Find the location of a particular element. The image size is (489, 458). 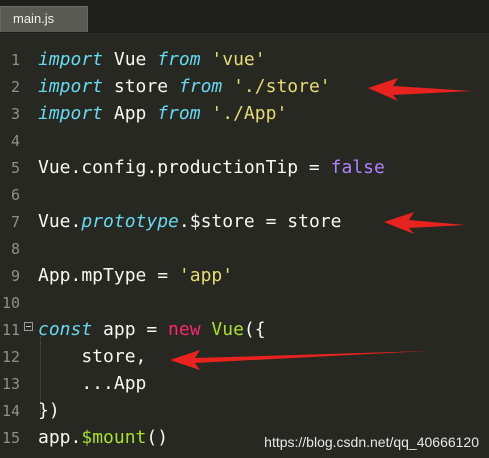

line-number: 10 is located at coordinates (10, 303).